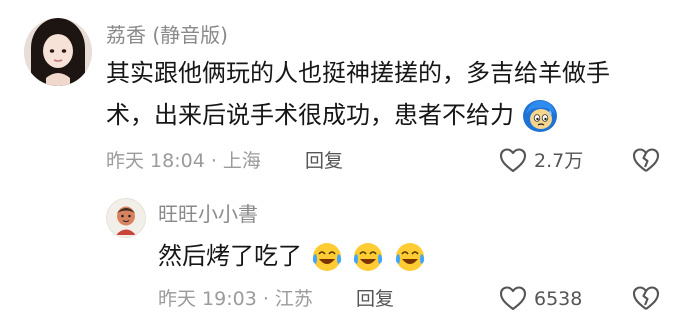 Image resolution: width=690 pixels, height=319 pixels. I want to click on comment-text-line2: 术，出来后说手术很成功，患者不给力, so click(310, 115).